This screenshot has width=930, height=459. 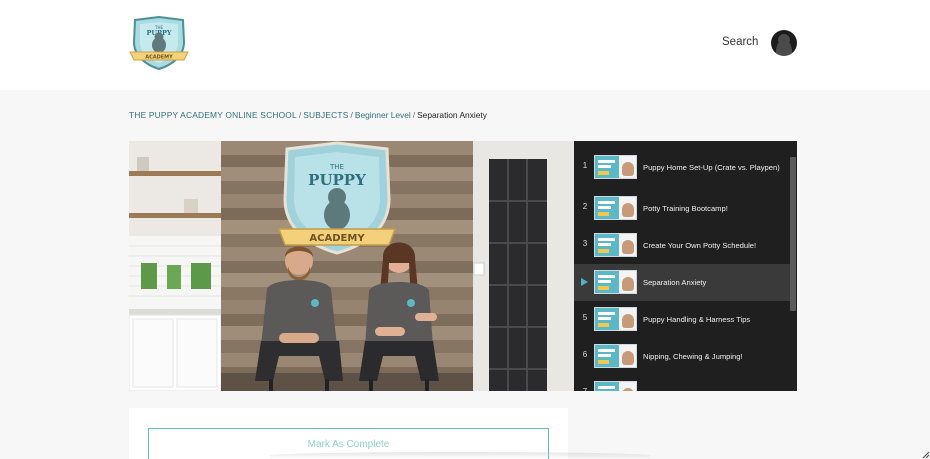 I want to click on playlist-item: 7, so click(x=682, y=383).